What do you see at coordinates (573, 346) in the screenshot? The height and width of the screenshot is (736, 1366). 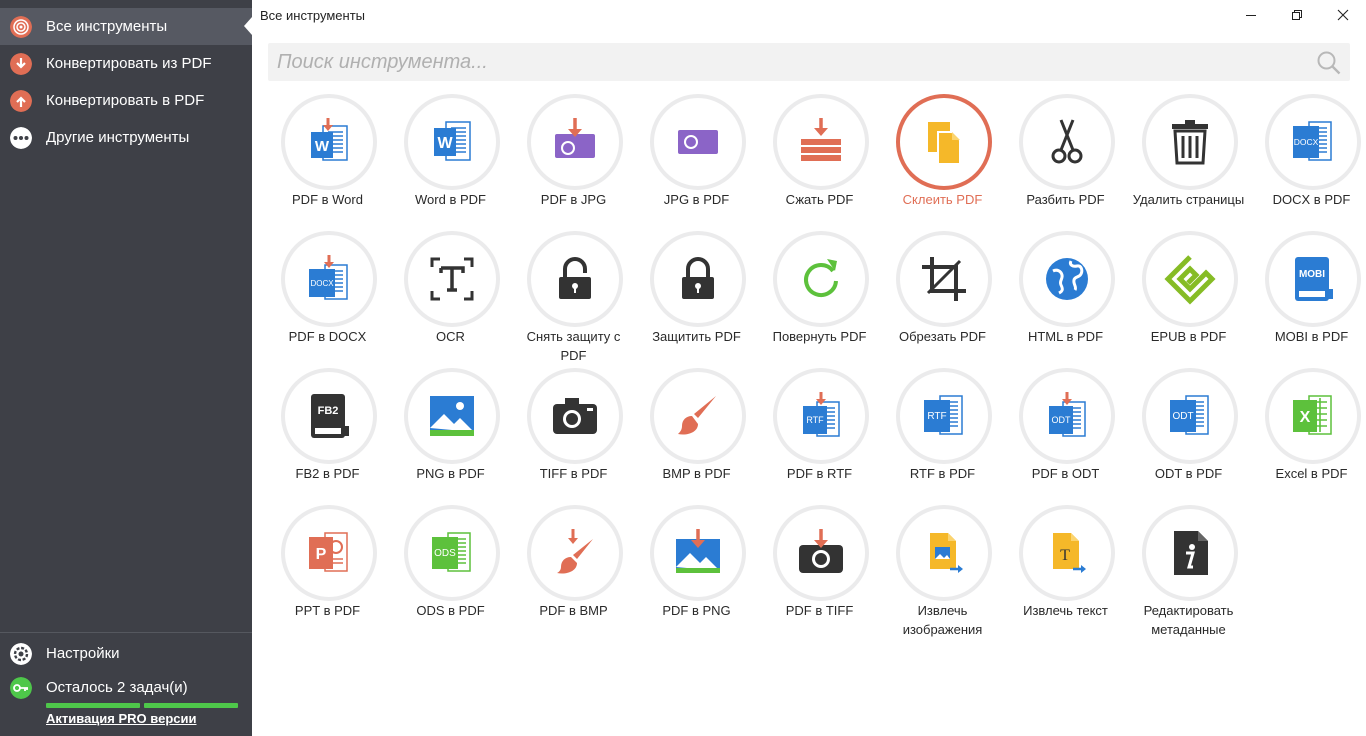 I see `tool-label: Снять защиту с PDF` at bounding box center [573, 346].